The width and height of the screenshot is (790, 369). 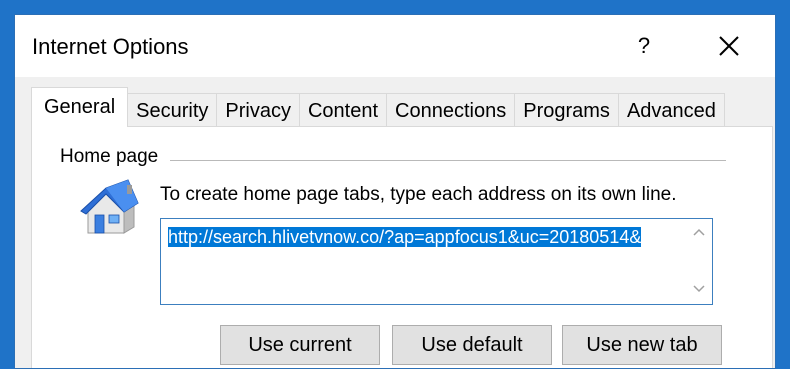 What do you see at coordinates (642, 345) in the screenshot?
I see `use-new-tab-button: Use new tab` at bounding box center [642, 345].